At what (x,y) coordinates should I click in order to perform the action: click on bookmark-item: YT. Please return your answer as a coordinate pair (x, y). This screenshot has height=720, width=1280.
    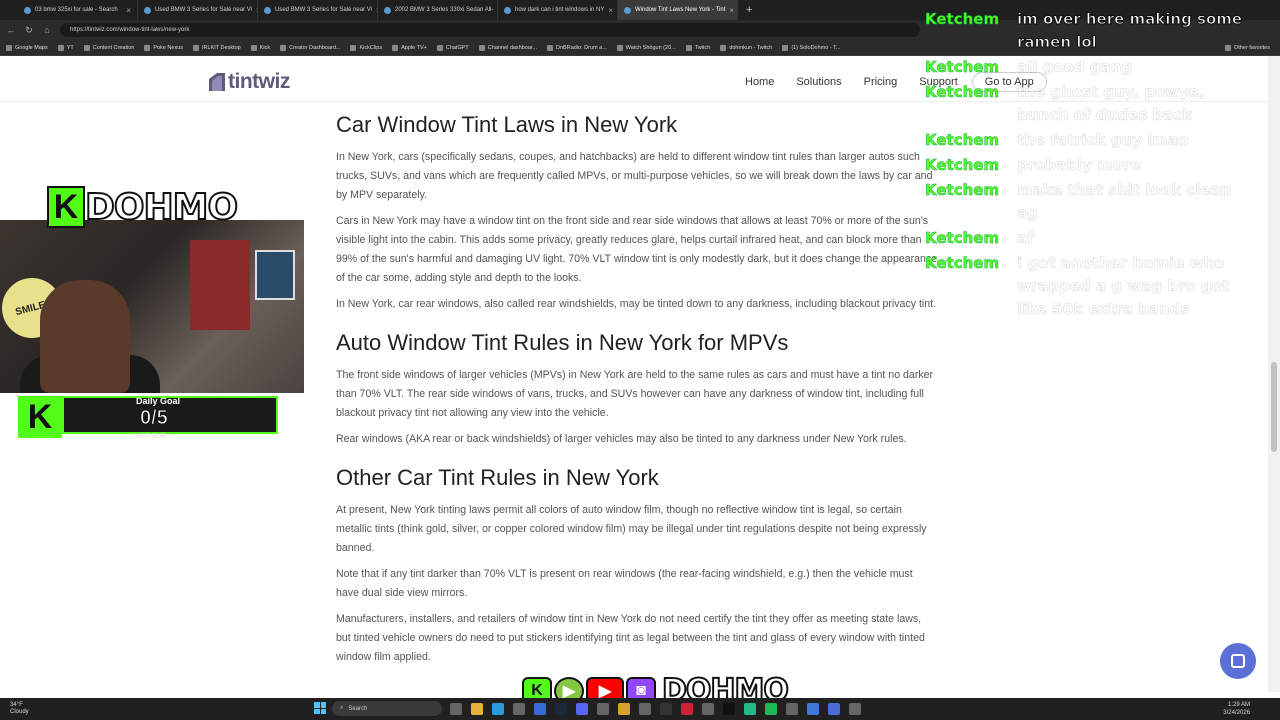
    Looking at the image, I should click on (65, 47).